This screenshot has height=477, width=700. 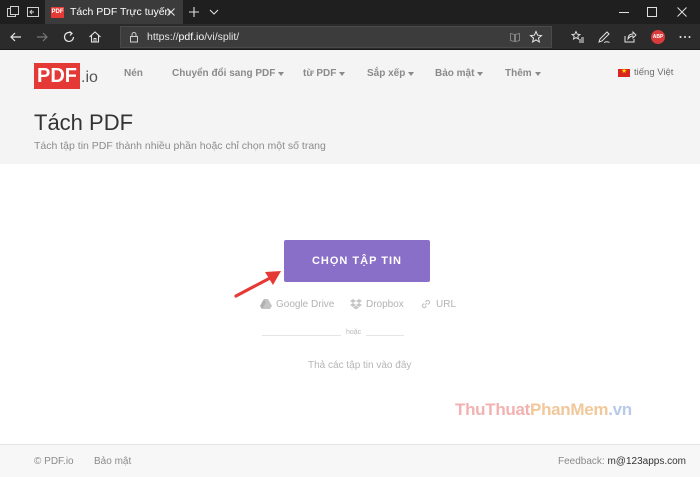 I want to click on back-arrow-icon, so click(x=16, y=37).